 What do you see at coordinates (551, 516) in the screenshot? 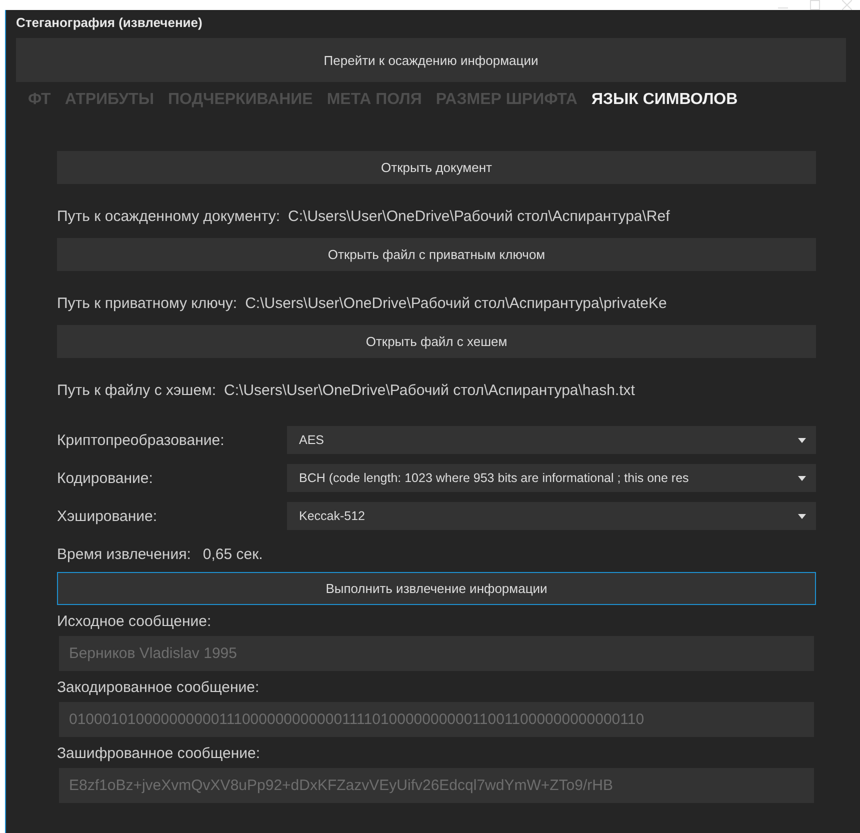
I see `dropdown: Keccak-512` at bounding box center [551, 516].